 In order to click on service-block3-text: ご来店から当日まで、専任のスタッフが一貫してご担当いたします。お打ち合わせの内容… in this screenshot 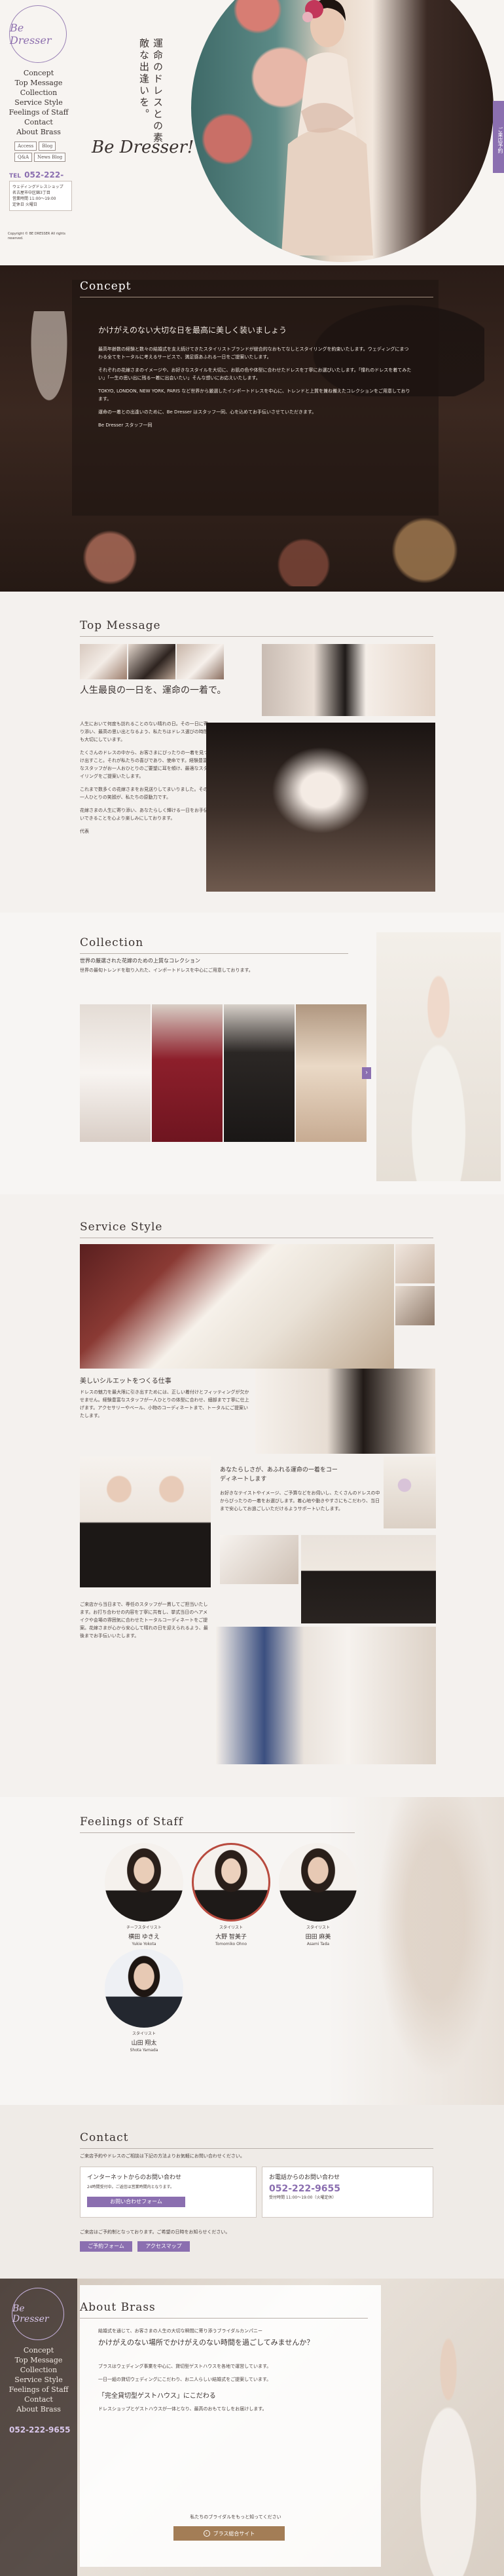, I will do `click(144, 1620)`.